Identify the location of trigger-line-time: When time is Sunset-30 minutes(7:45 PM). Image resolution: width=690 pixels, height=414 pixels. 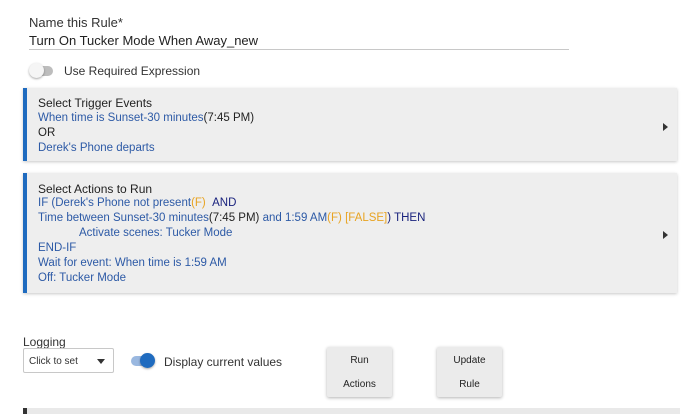
(146, 118).